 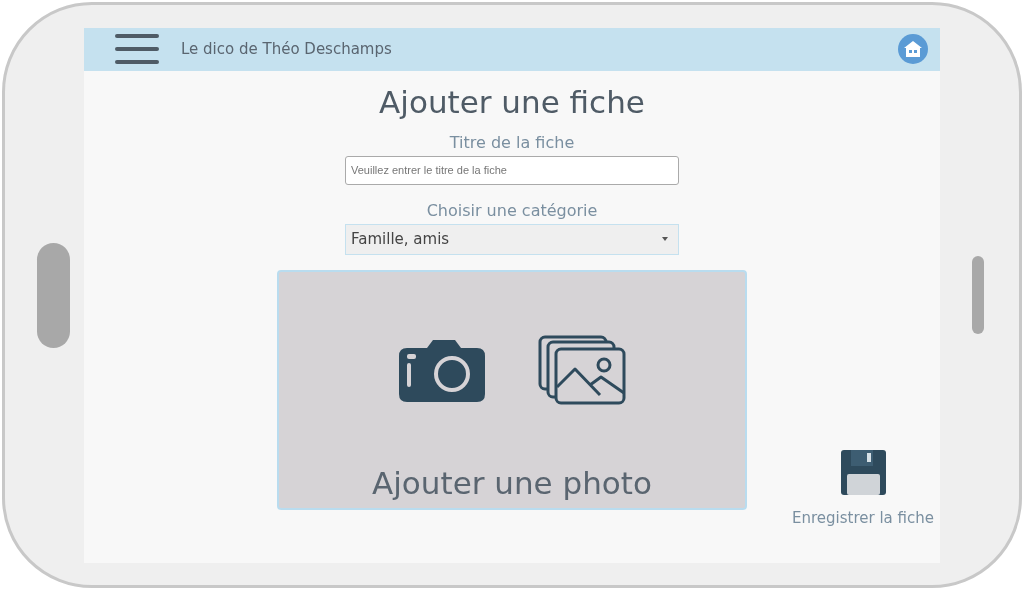 I want to click on home-button, so click(x=913, y=49).